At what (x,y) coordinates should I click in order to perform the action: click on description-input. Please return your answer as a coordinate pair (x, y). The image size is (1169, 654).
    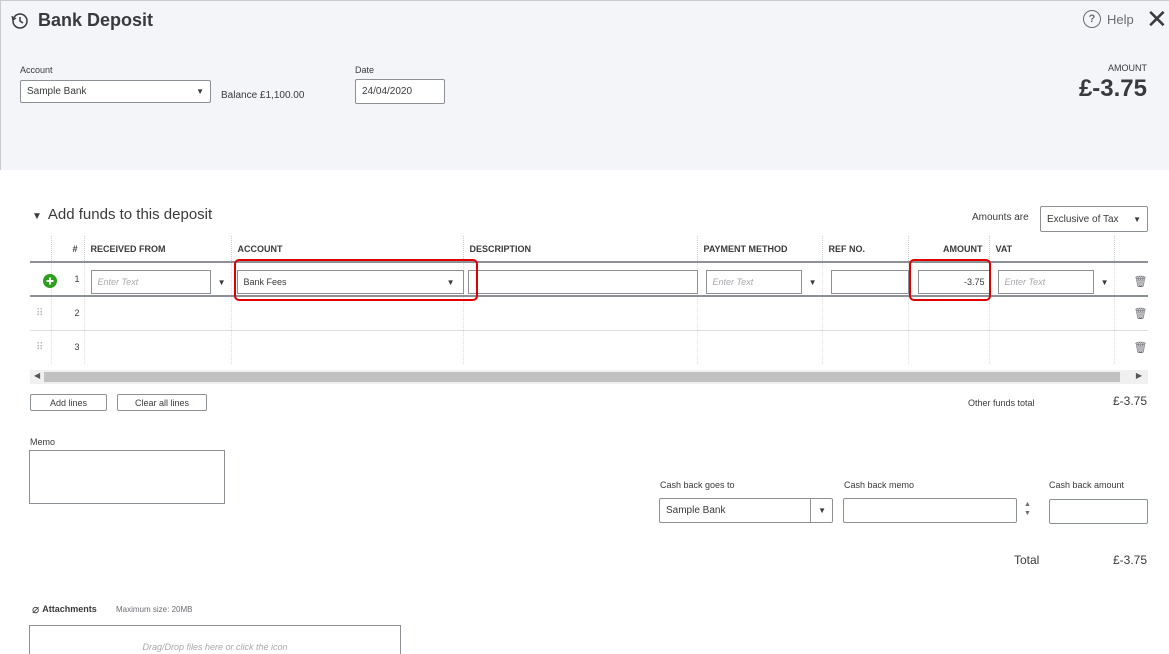
    Looking at the image, I should click on (582, 282).